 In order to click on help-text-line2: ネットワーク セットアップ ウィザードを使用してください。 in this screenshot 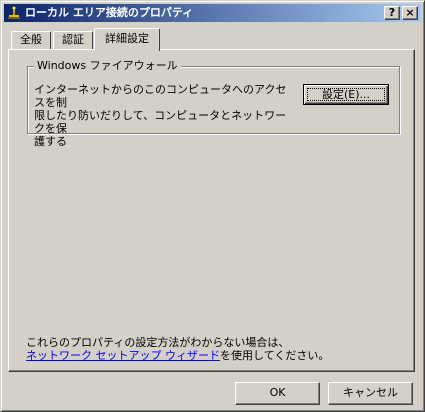, I will do `click(177, 355)`.